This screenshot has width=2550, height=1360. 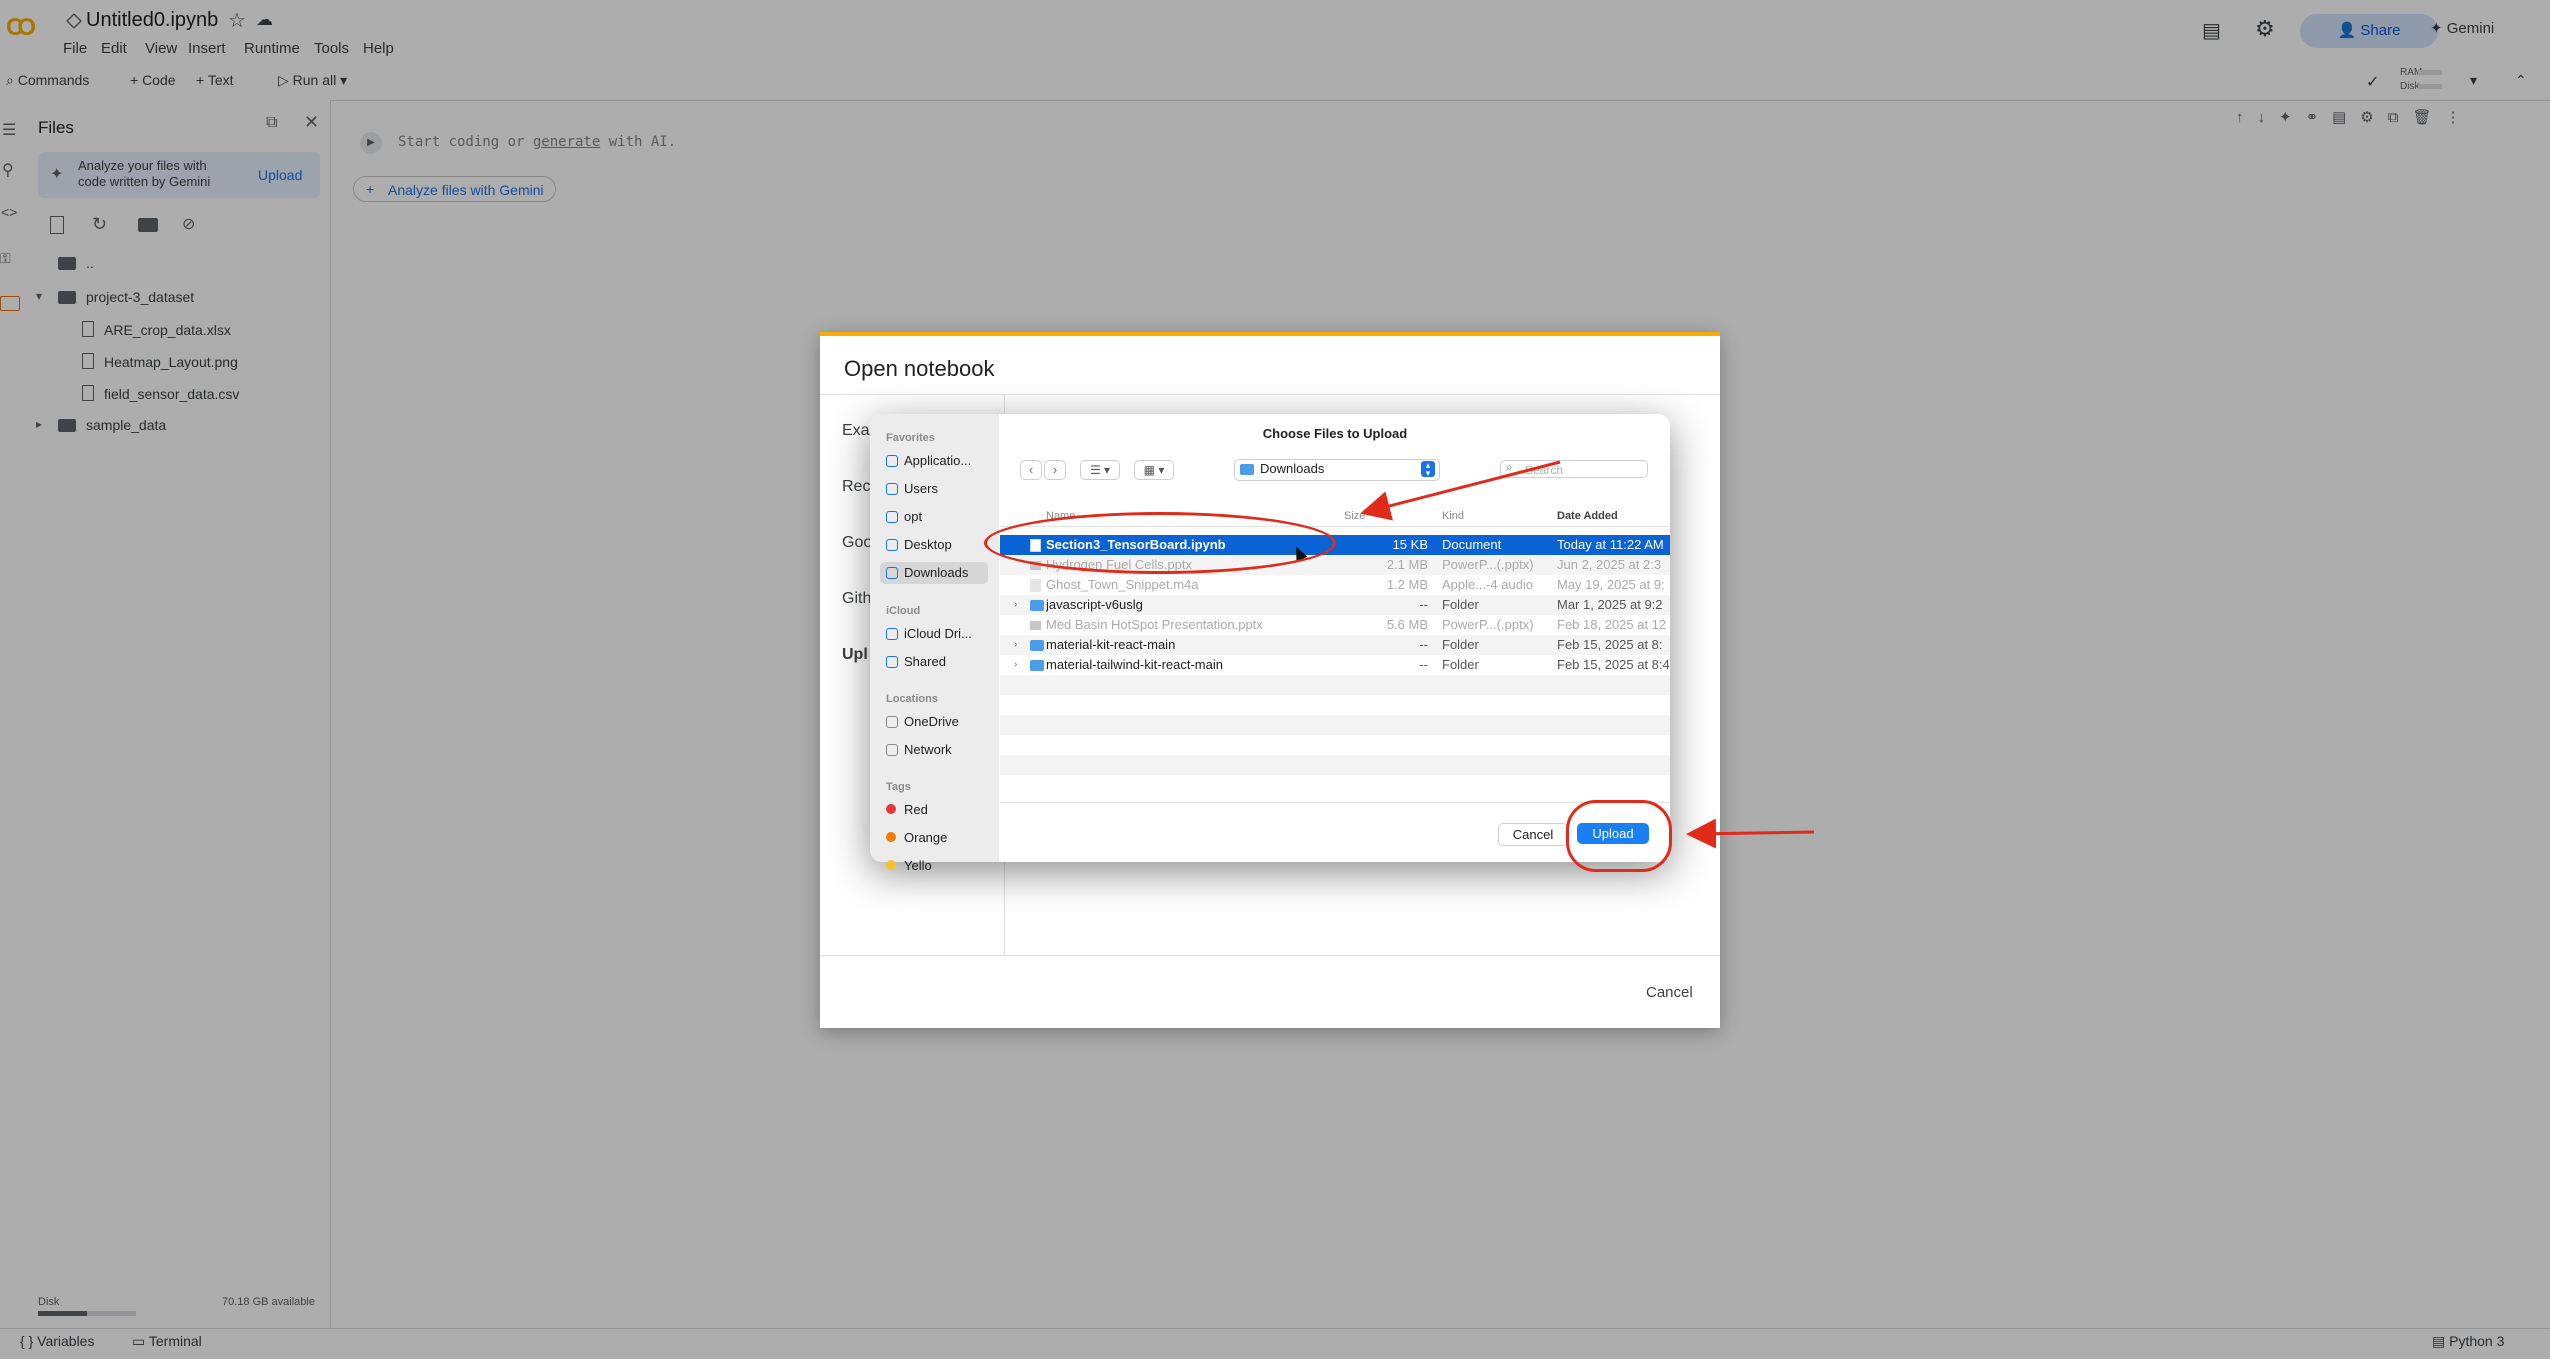 What do you see at coordinates (1587, 654) in the screenshot?
I see `annotation-arrows` at bounding box center [1587, 654].